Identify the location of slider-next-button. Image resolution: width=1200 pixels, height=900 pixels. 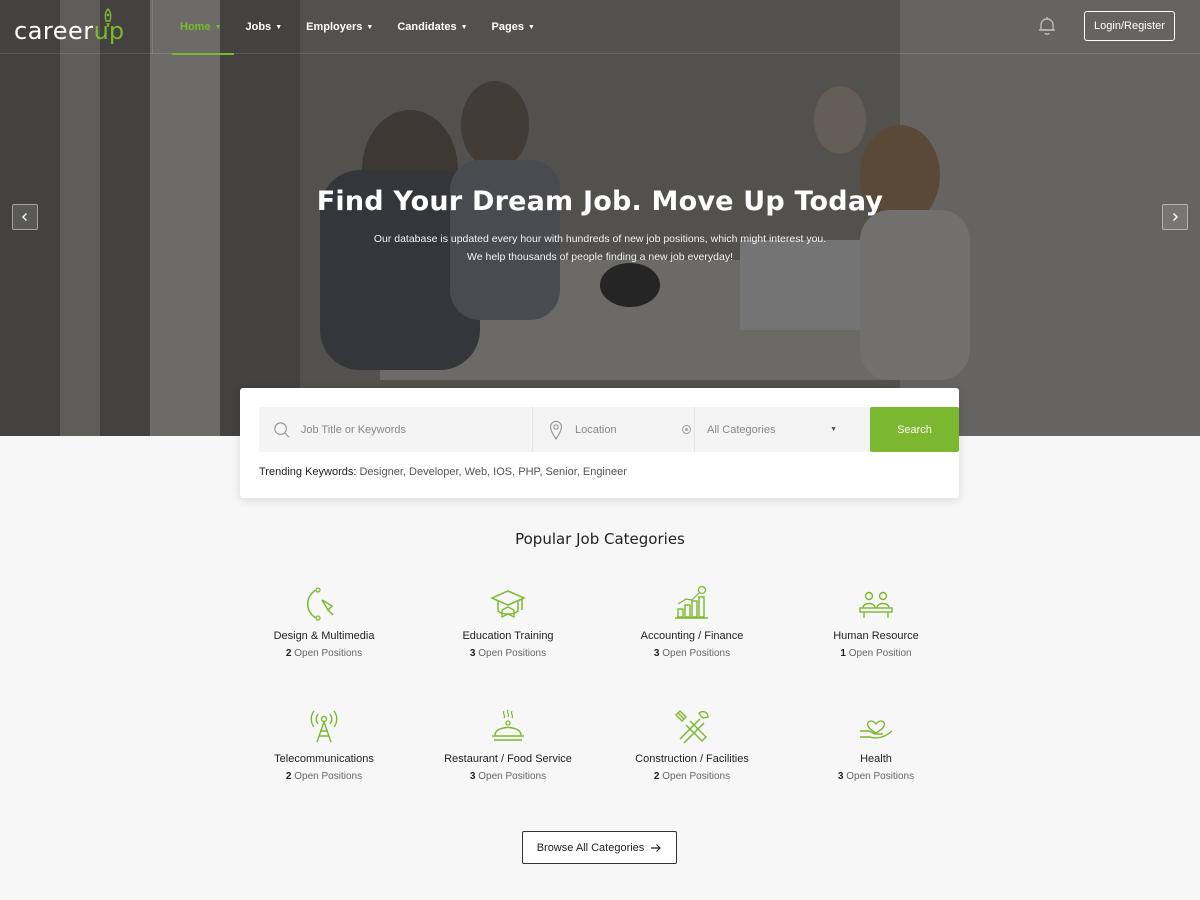
(1175, 217).